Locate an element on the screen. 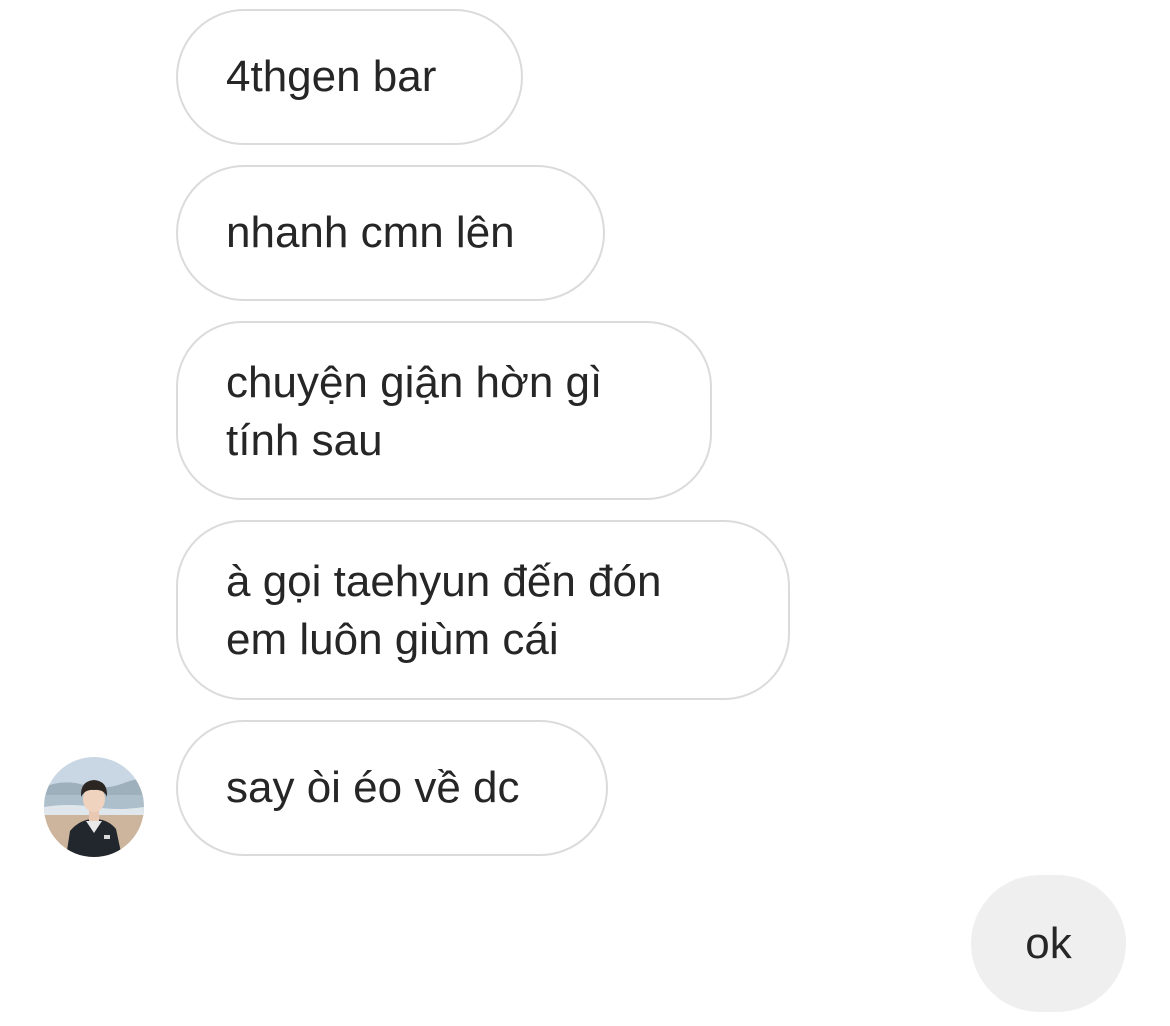  incoming-message-bubble: 4thgen bar is located at coordinates (349, 77).